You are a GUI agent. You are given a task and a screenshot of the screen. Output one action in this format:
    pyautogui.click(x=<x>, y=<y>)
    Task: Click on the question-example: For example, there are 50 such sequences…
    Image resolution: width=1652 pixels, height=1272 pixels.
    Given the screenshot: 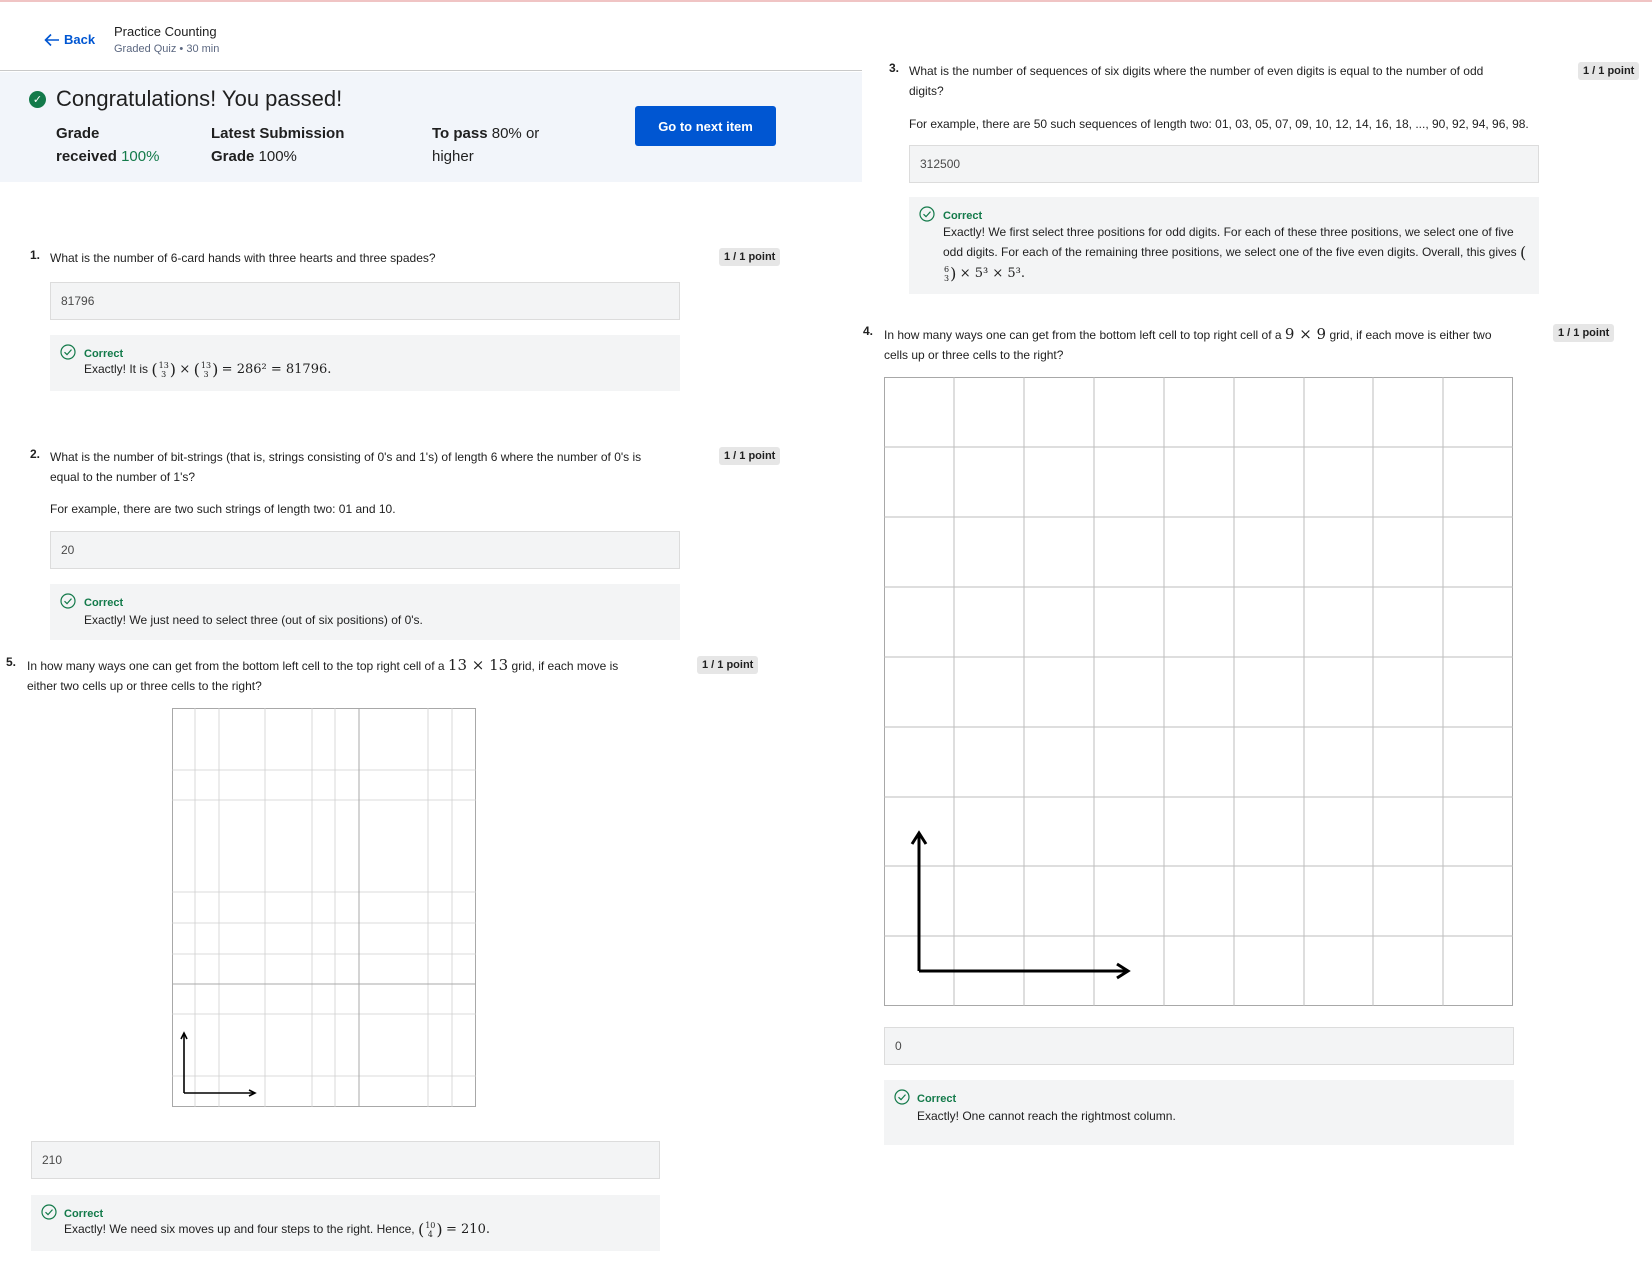 What is the action you would take?
    pyautogui.click(x=1219, y=124)
    